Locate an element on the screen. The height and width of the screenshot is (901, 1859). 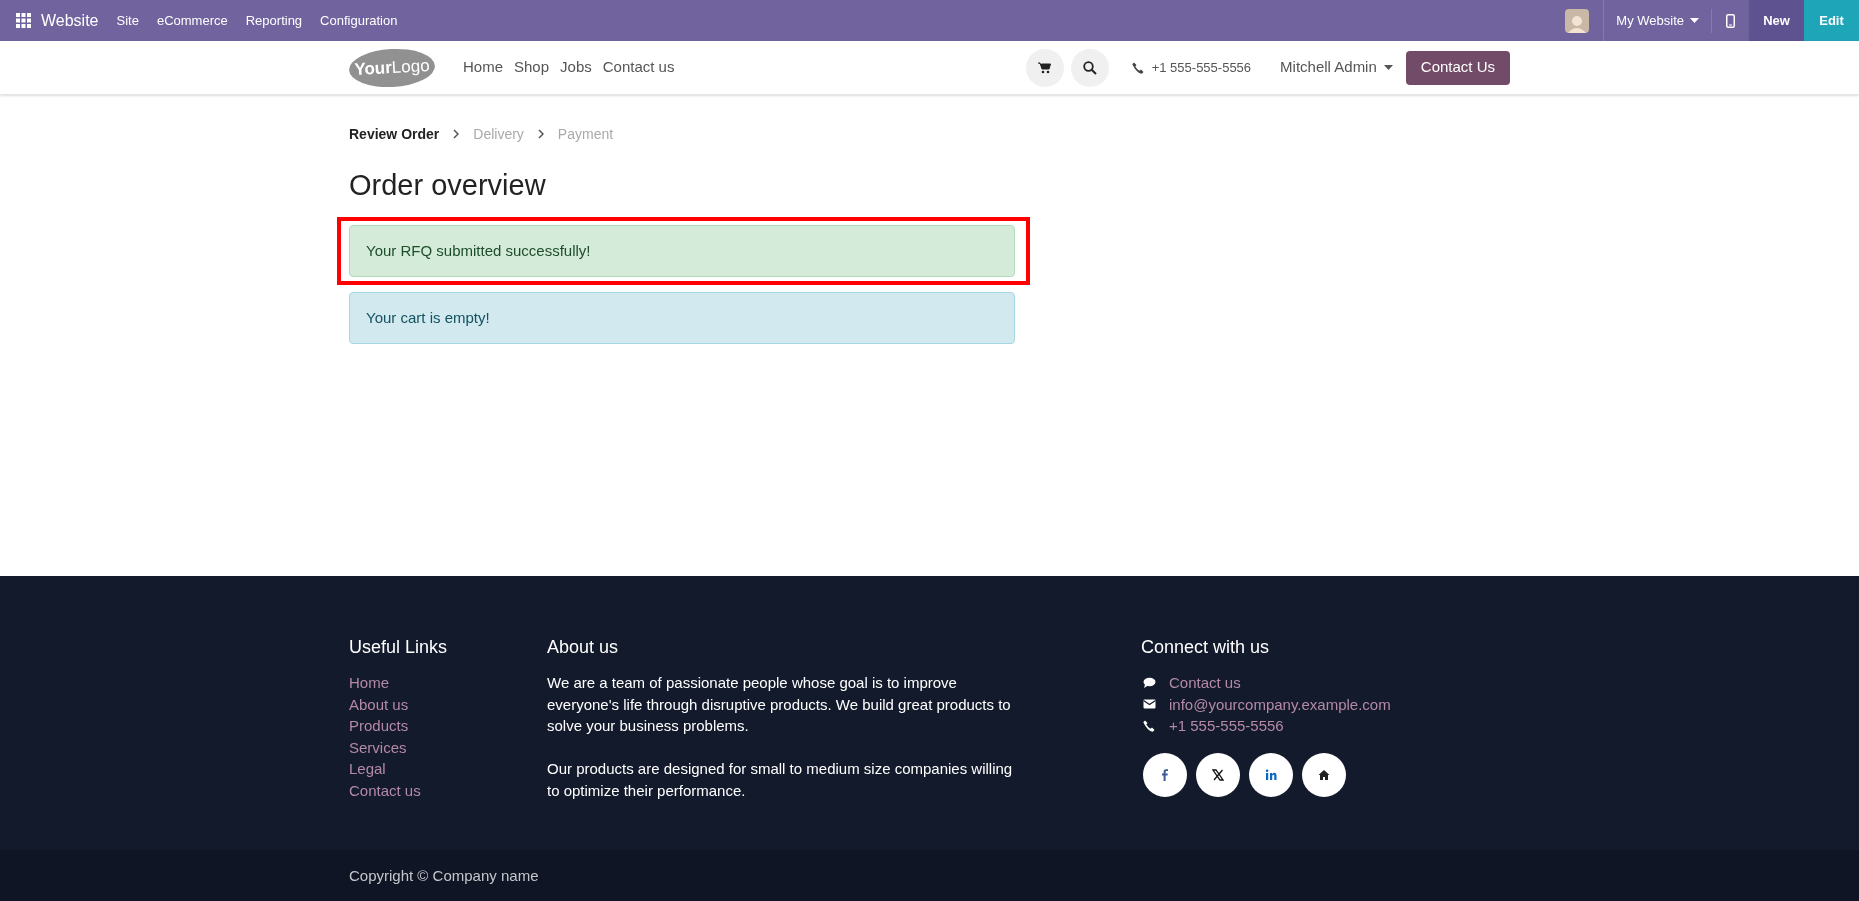
contact-link: +1 555-555-5556 is located at coordinates (1226, 726).